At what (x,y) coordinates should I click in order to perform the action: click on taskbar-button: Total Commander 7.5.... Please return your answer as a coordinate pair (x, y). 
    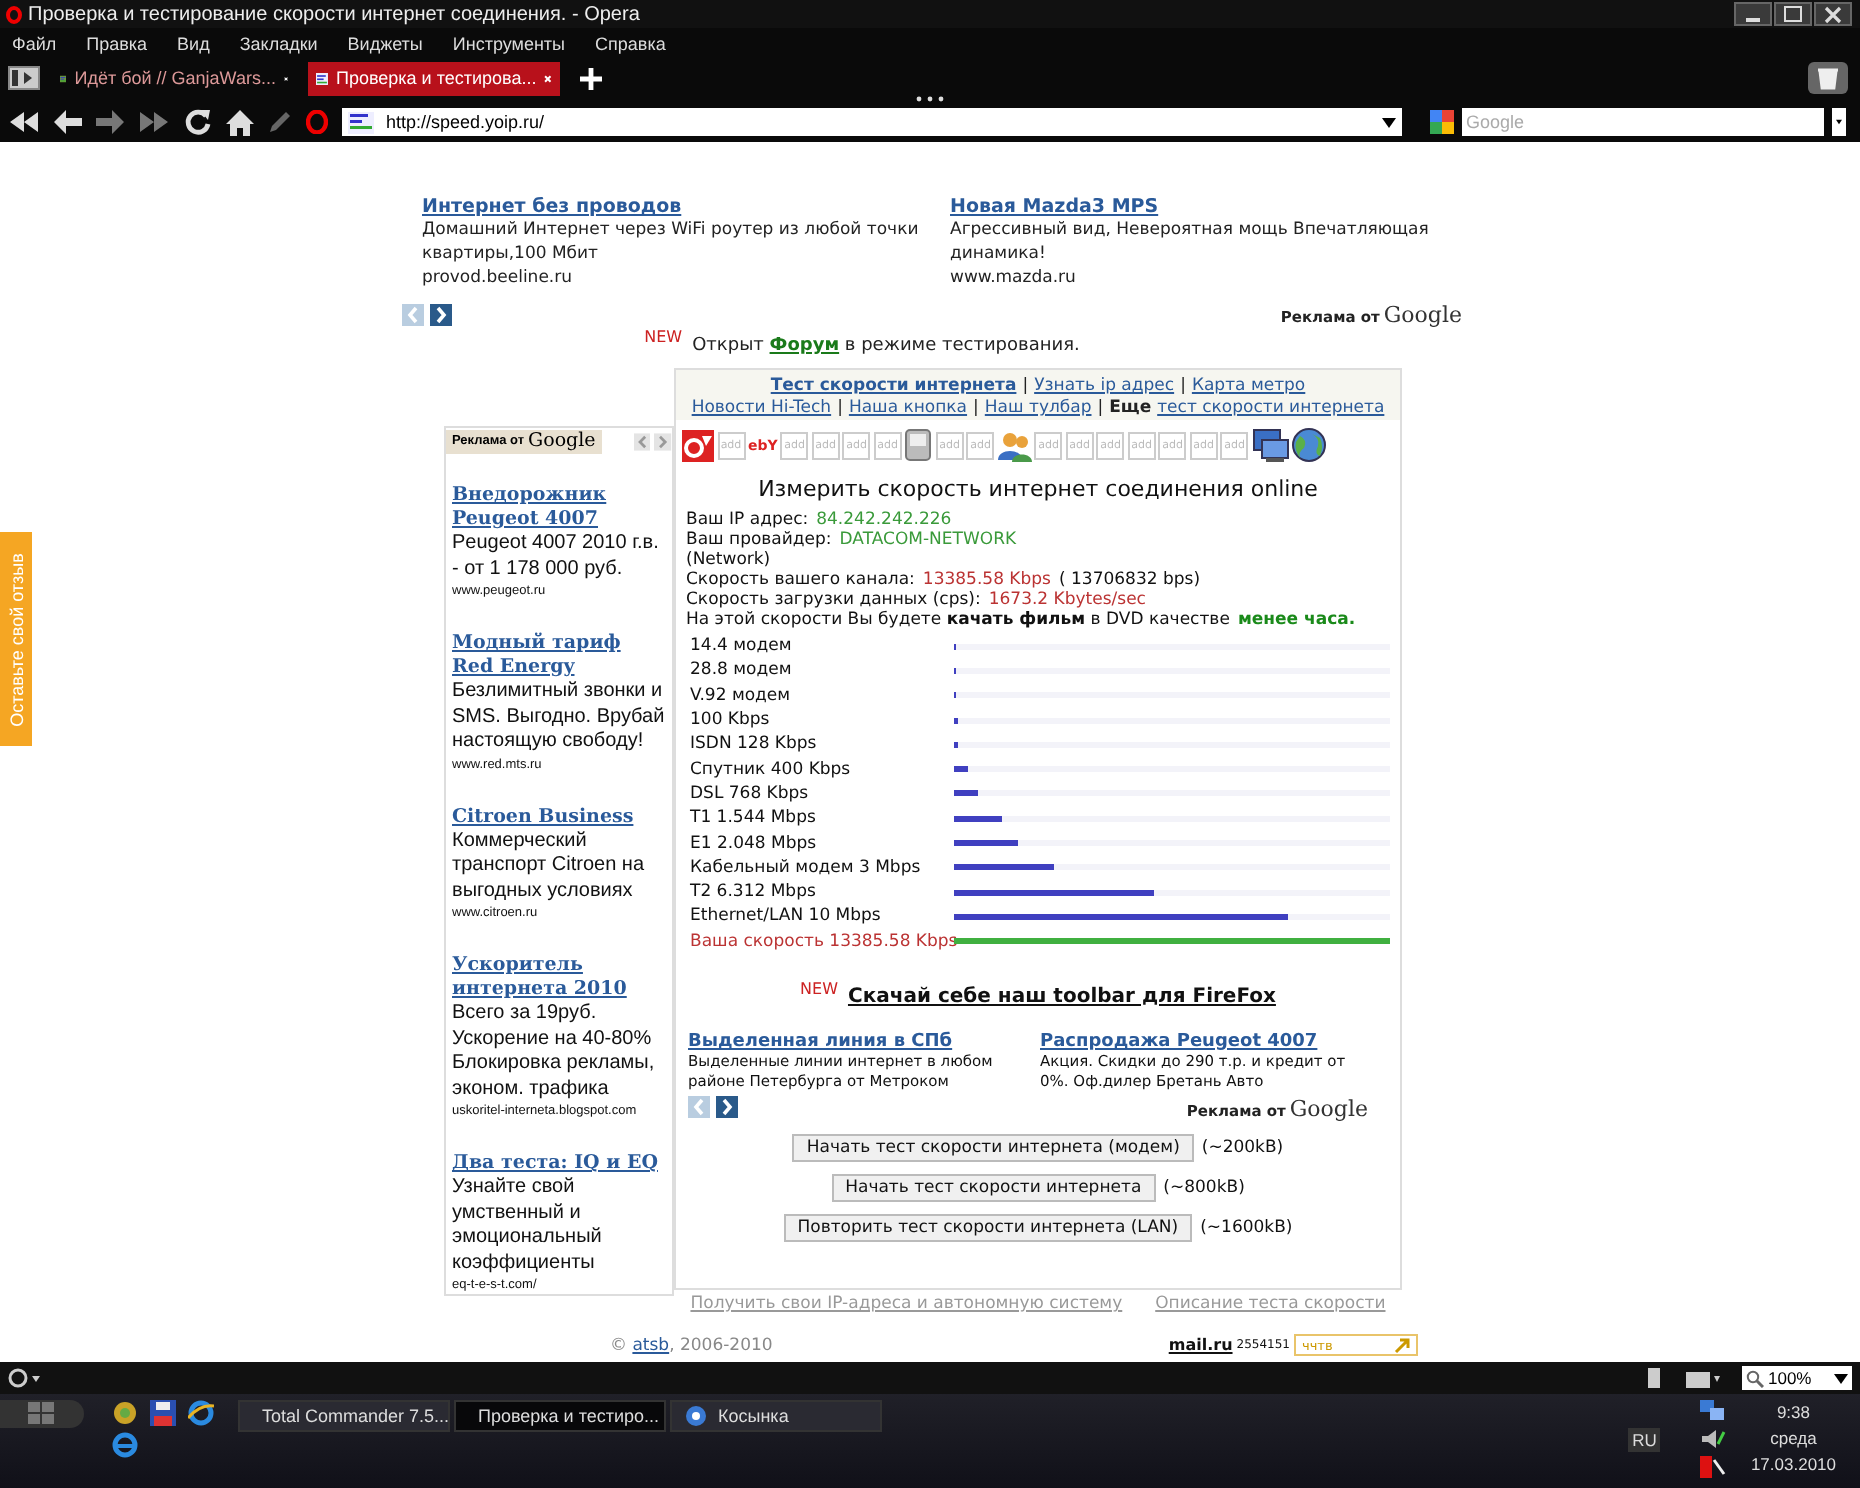
    Looking at the image, I should click on (344, 1416).